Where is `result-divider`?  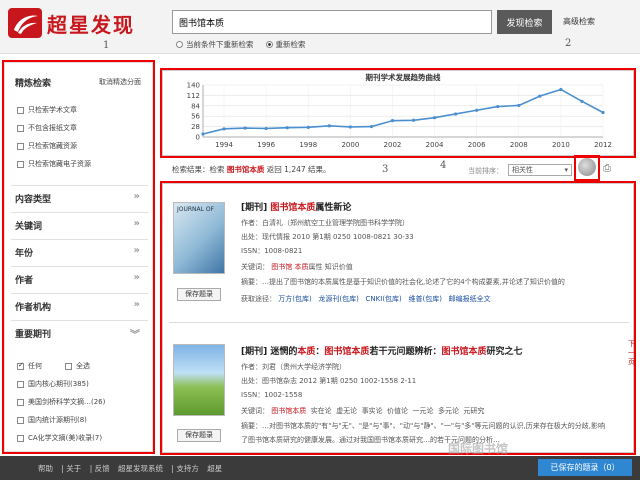 result-divider is located at coordinates (399, 322).